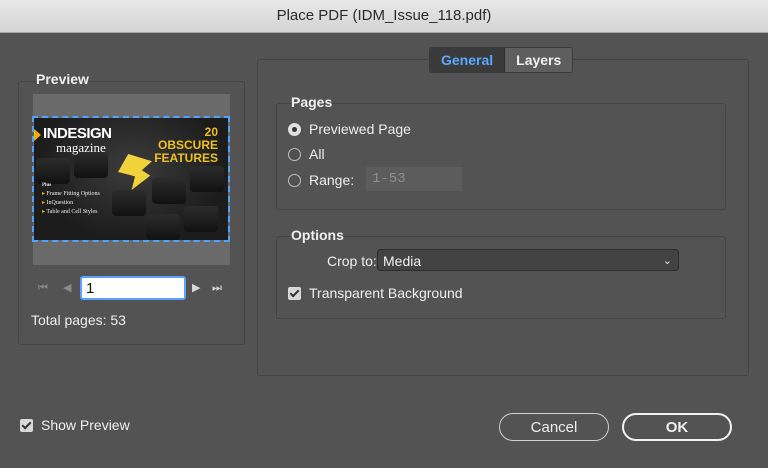 The height and width of the screenshot is (468, 768). Describe the element at coordinates (133, 288) in the screenshot. I see `page-number-input` at that location.